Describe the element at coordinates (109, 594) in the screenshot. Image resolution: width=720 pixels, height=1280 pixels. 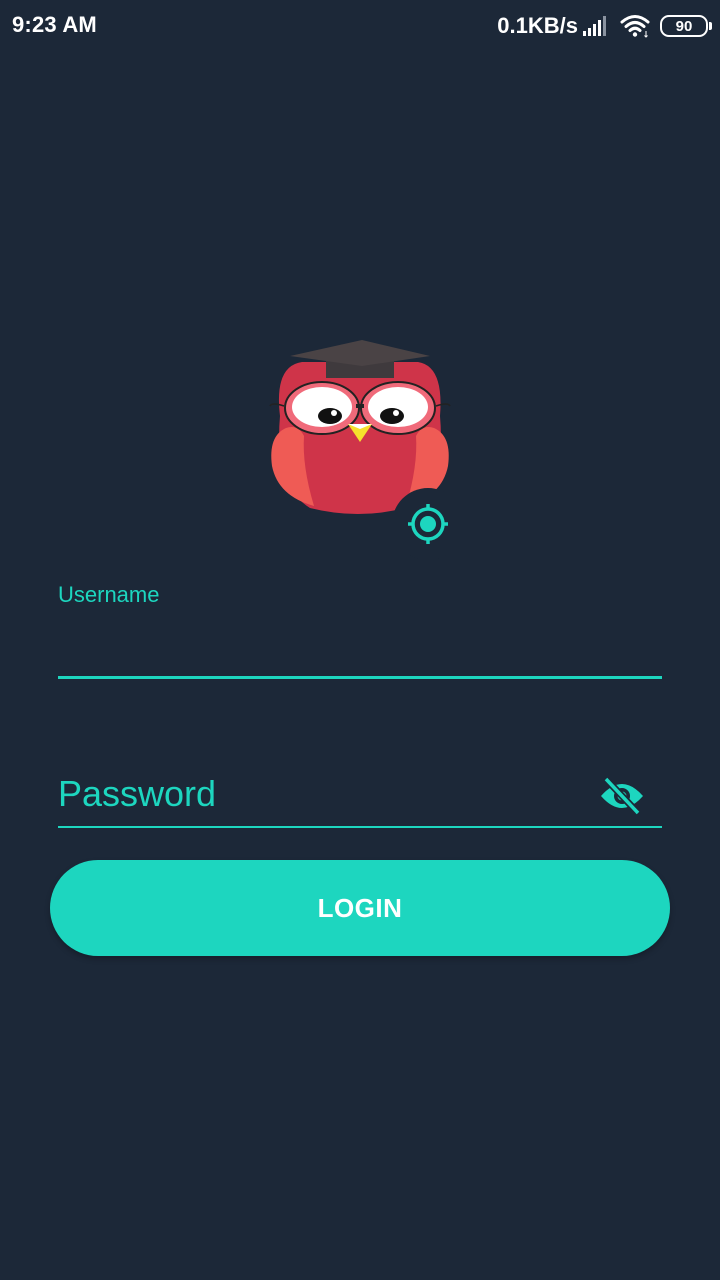
I see `username-label: Username` at that location.